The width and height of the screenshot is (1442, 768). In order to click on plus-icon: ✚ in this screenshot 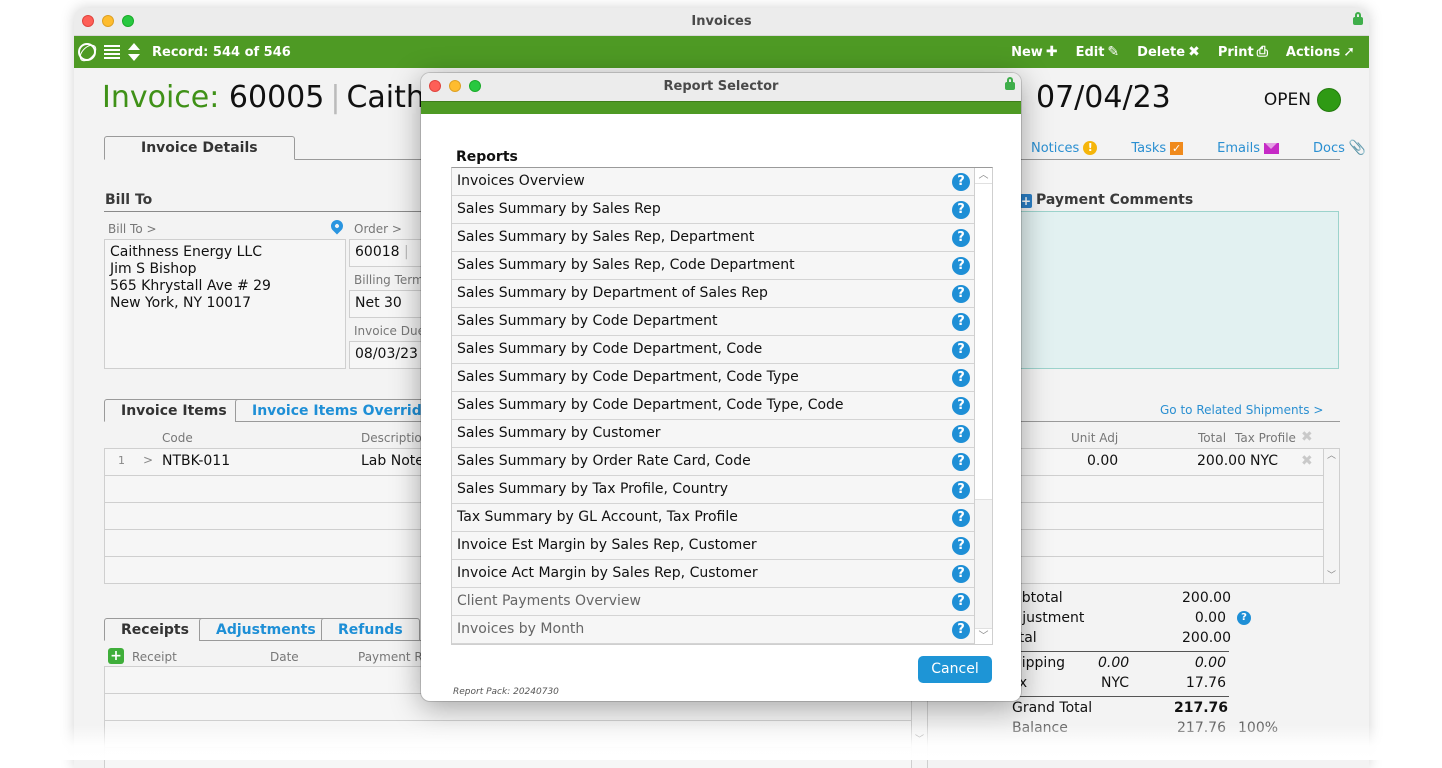, I will do `click(1051, 52)`.